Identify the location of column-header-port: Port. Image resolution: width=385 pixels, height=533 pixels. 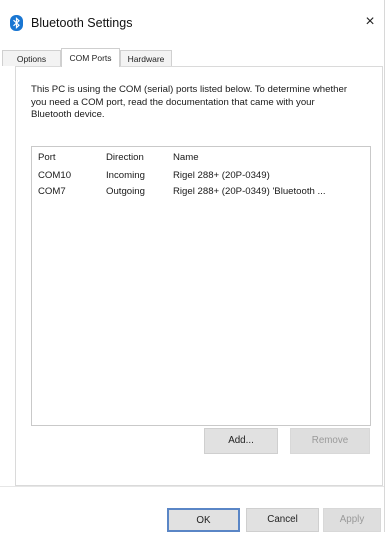
(47, 158).